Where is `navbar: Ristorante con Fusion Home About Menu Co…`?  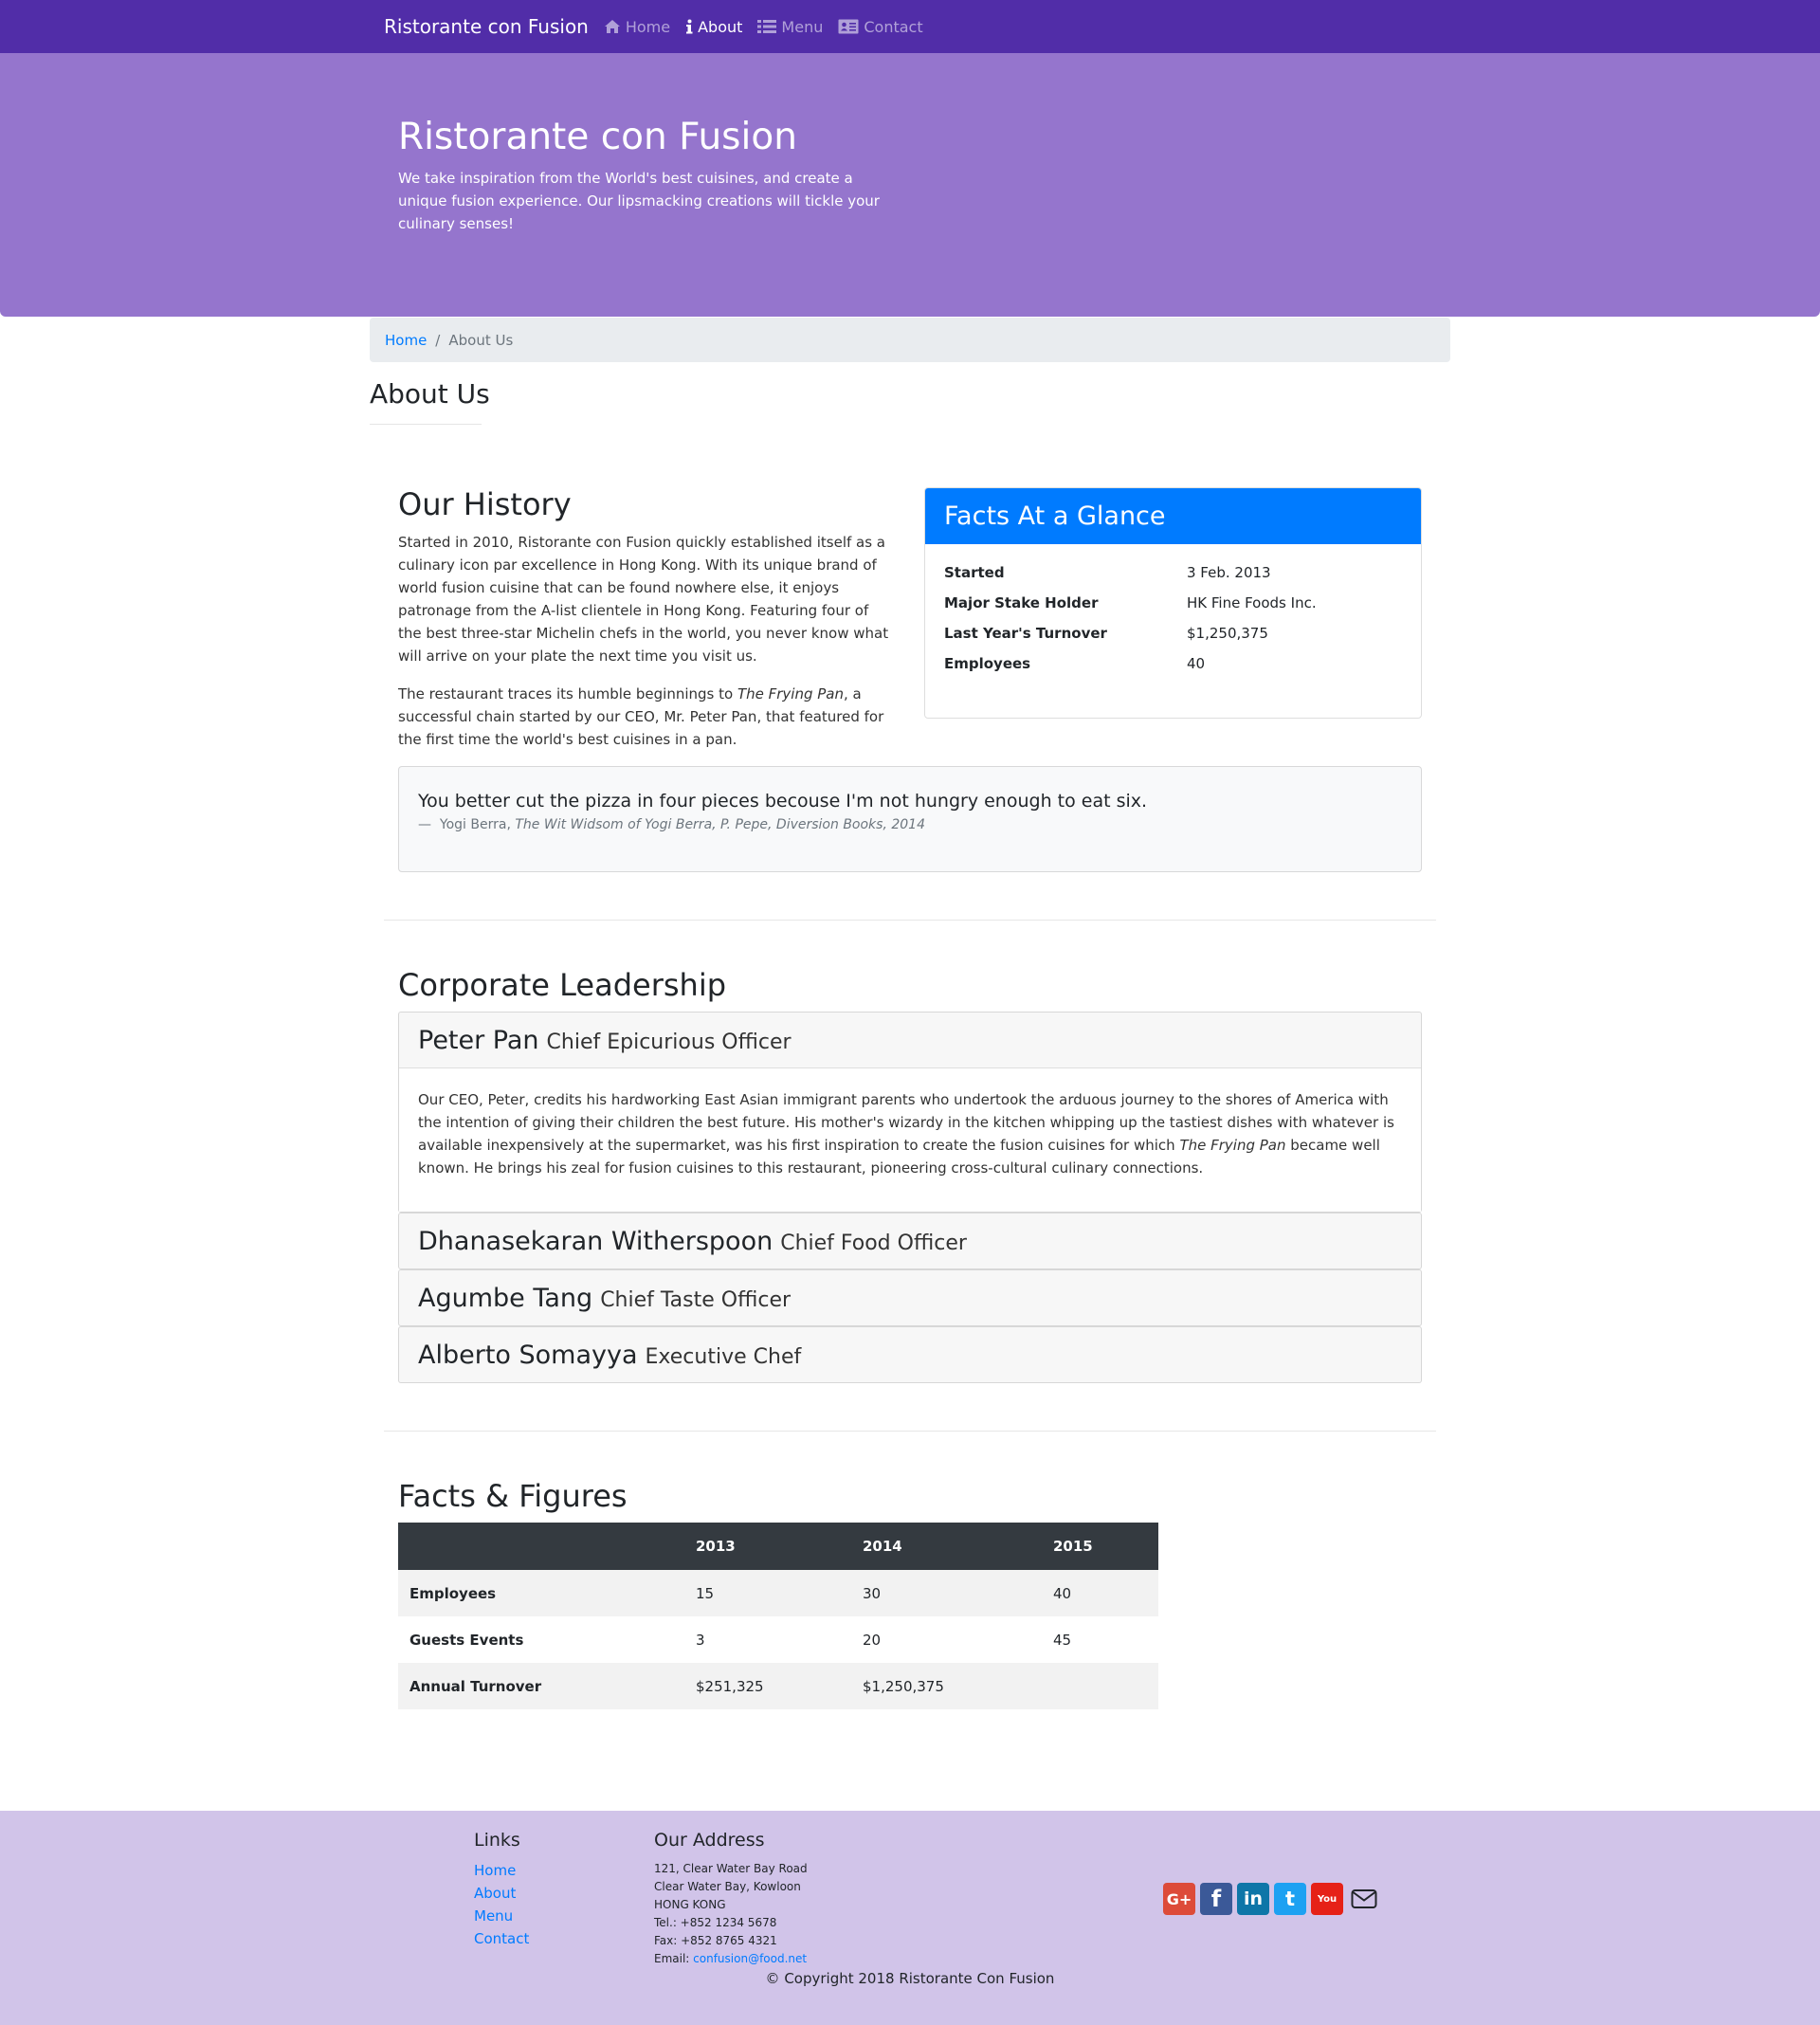 navbar: Ristorante con Fusion Home About Menu Co… is located at coordinates (910, 26).